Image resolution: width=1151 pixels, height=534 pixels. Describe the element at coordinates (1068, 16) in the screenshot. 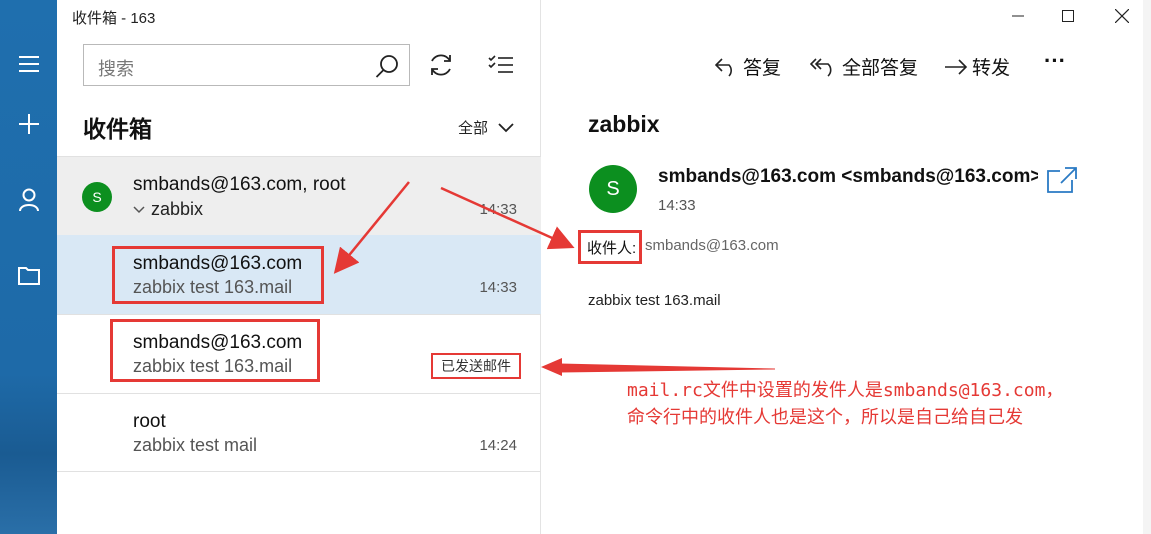

I see `maximize-icon` at that location.